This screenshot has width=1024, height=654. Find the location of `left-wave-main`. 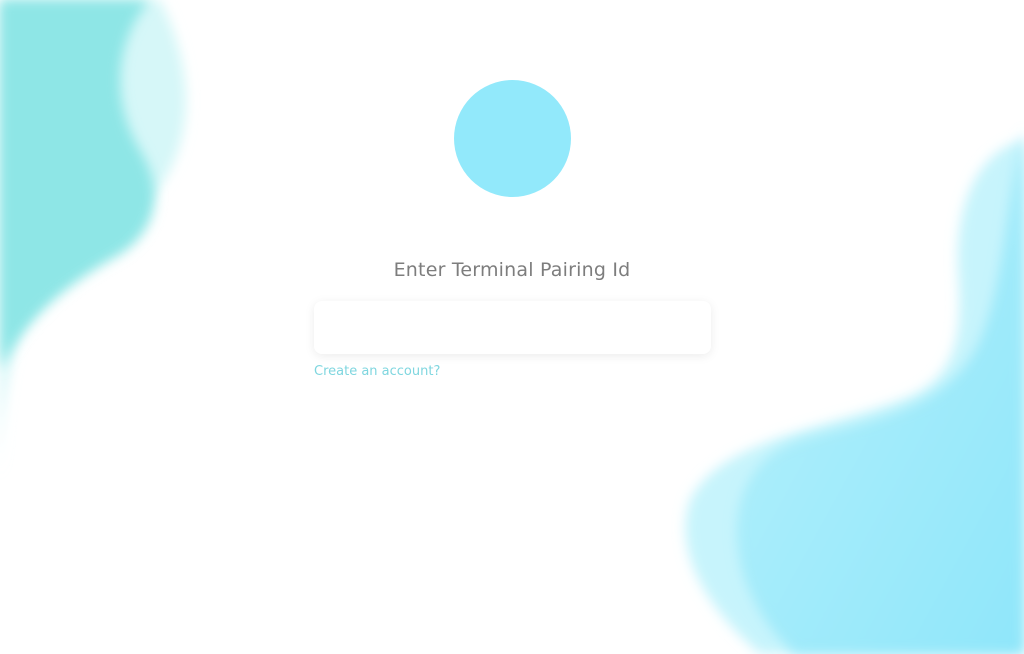

left-wave-main is located at coordinates (77, 185).